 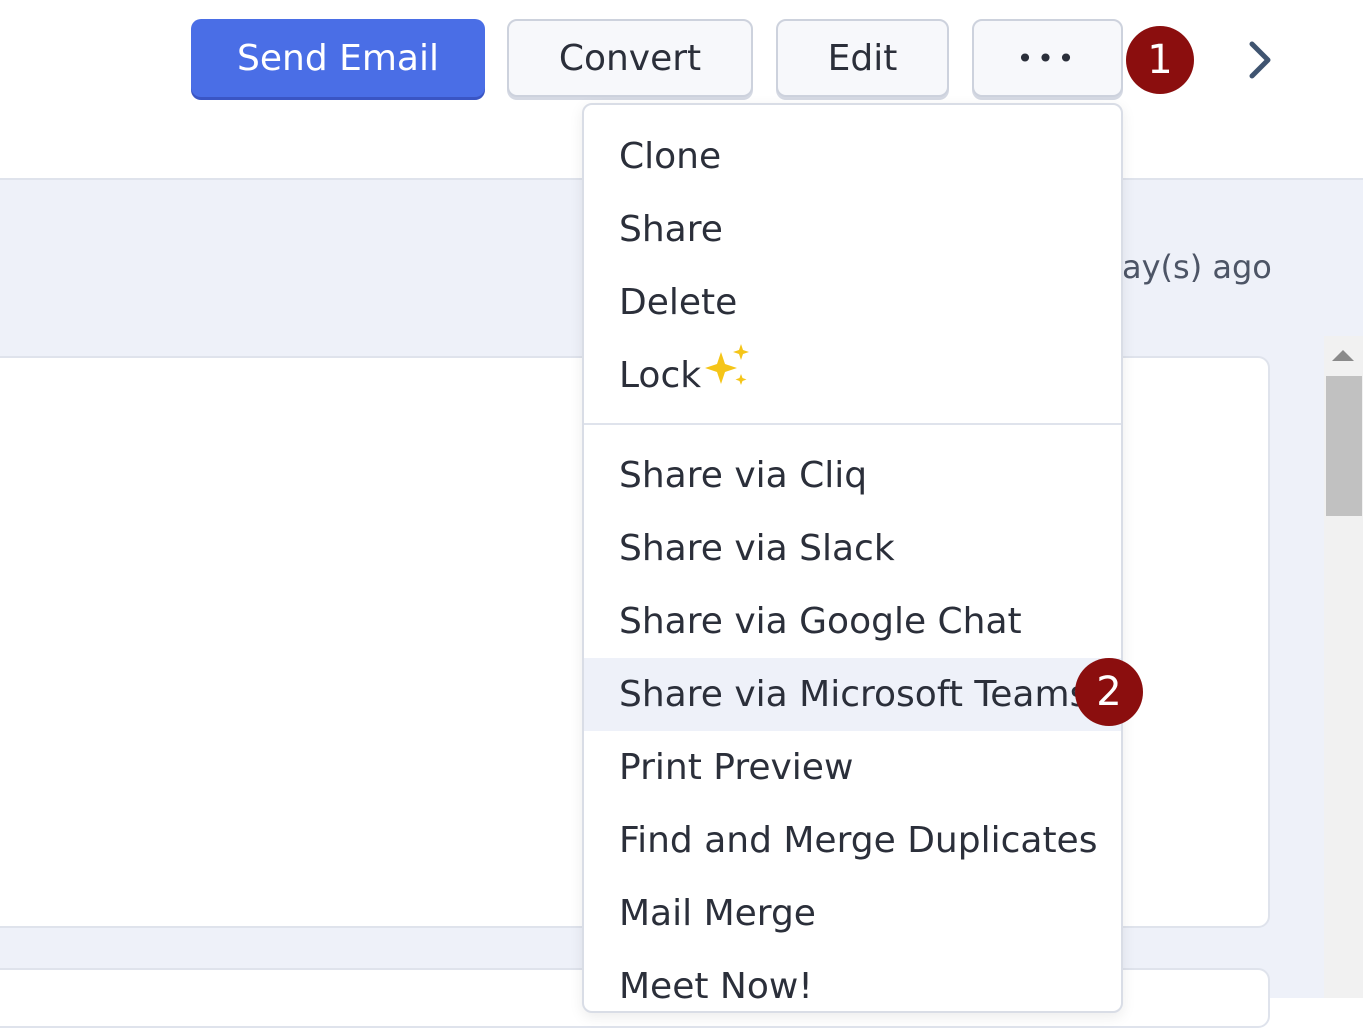 What do you see at coordinates (1197, 267) in the screenshot?
I see `last-modified-timestamp: ay(s) ago` at bounding box center [1197, 267].